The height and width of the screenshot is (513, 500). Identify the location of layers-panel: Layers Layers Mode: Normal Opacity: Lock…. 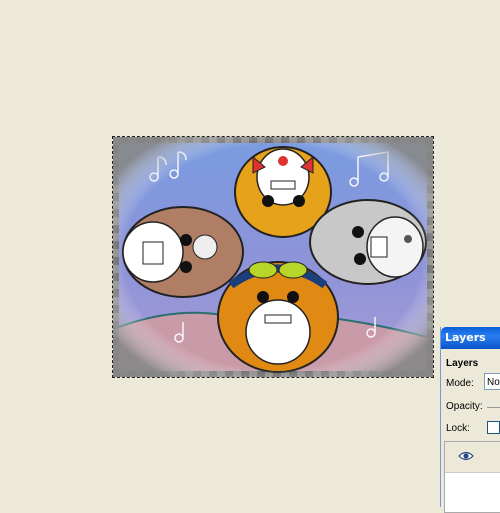
(470, 420).